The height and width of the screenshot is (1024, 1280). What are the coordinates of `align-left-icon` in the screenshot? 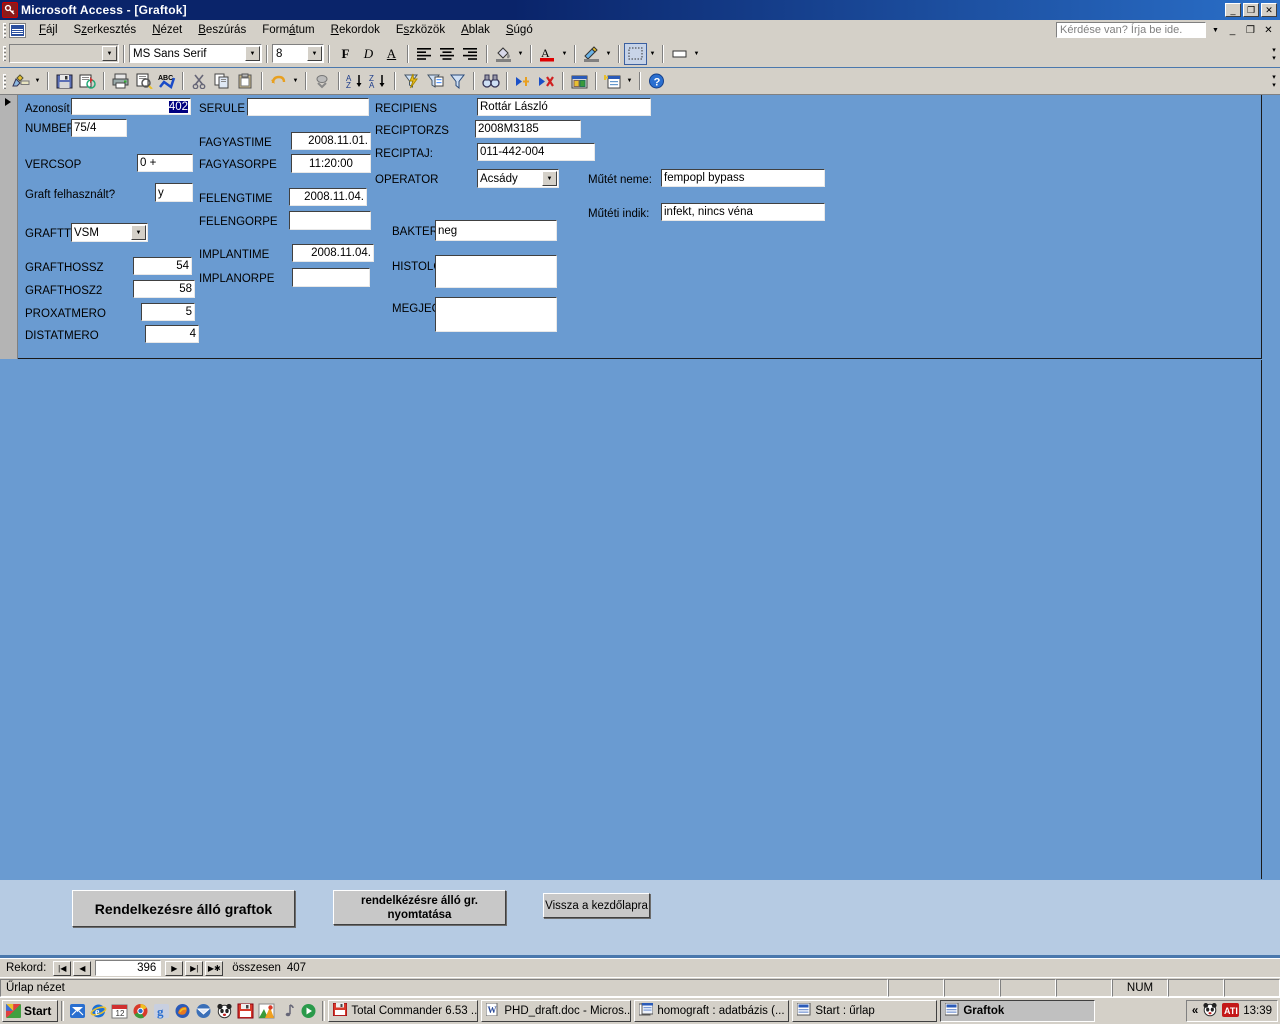 It's located at (424, 54).